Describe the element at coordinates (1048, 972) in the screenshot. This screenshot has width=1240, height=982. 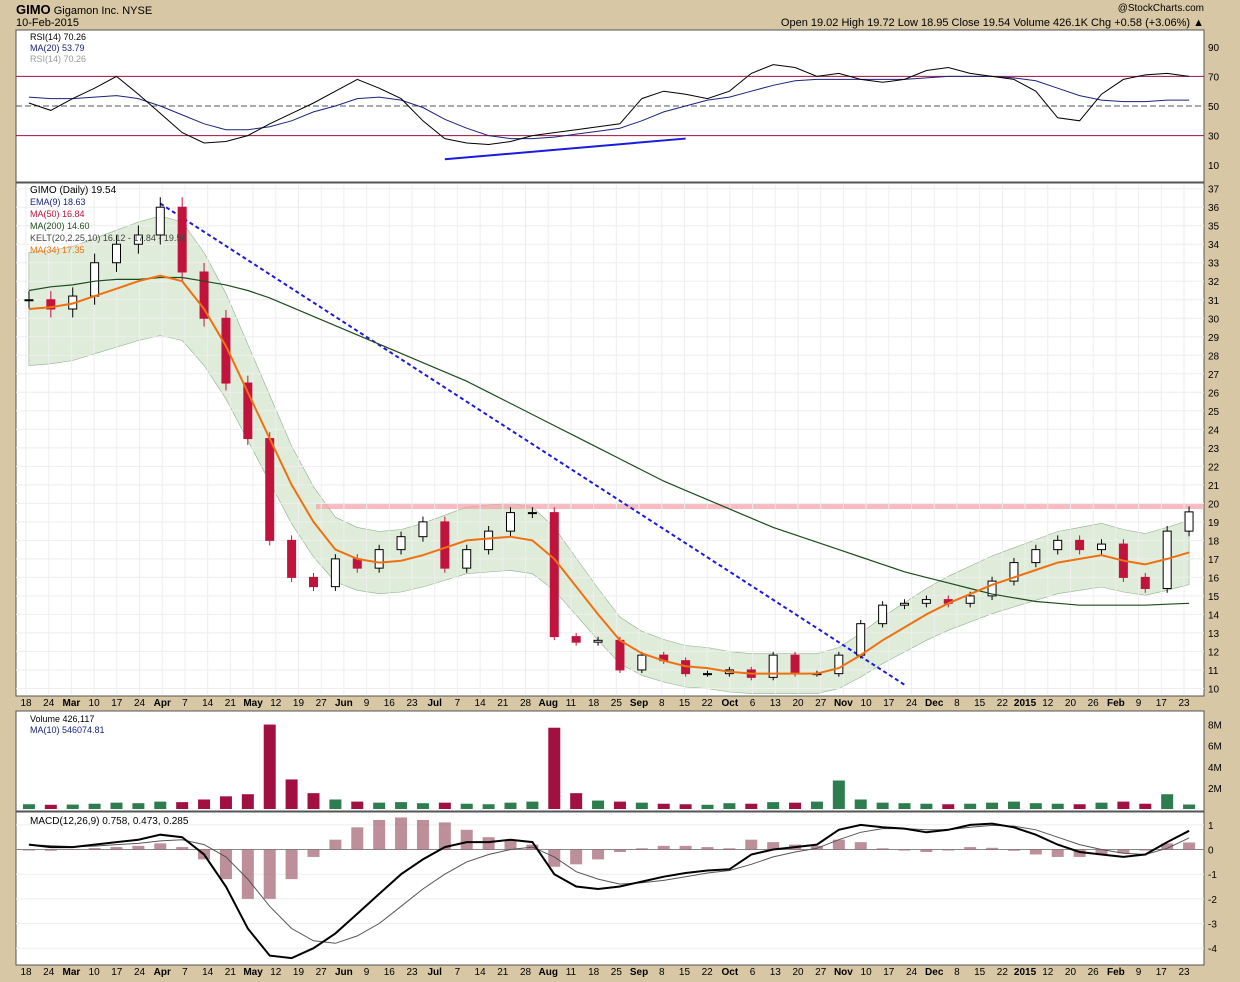
I see `x-tick-label-bottom: 12` at that location.